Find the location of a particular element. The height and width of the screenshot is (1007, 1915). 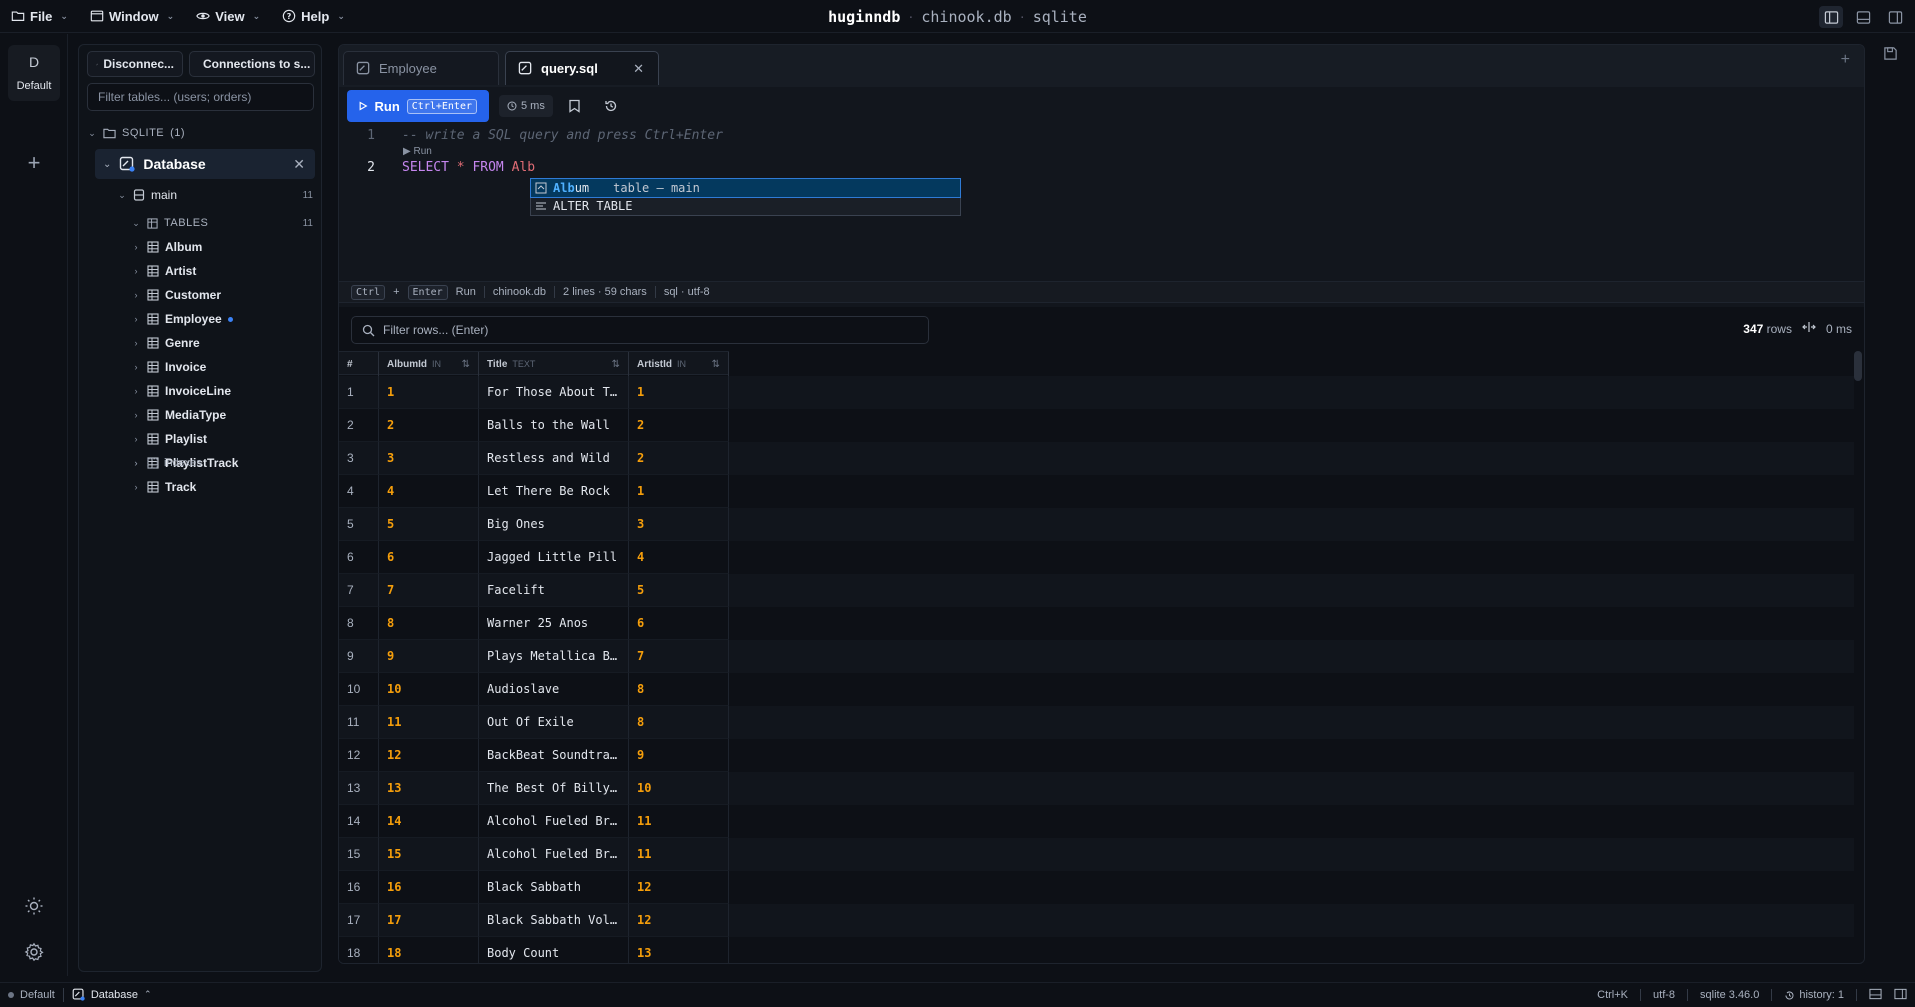

tree-table-invoice: › Invoice is located at coordinates (169, 367).